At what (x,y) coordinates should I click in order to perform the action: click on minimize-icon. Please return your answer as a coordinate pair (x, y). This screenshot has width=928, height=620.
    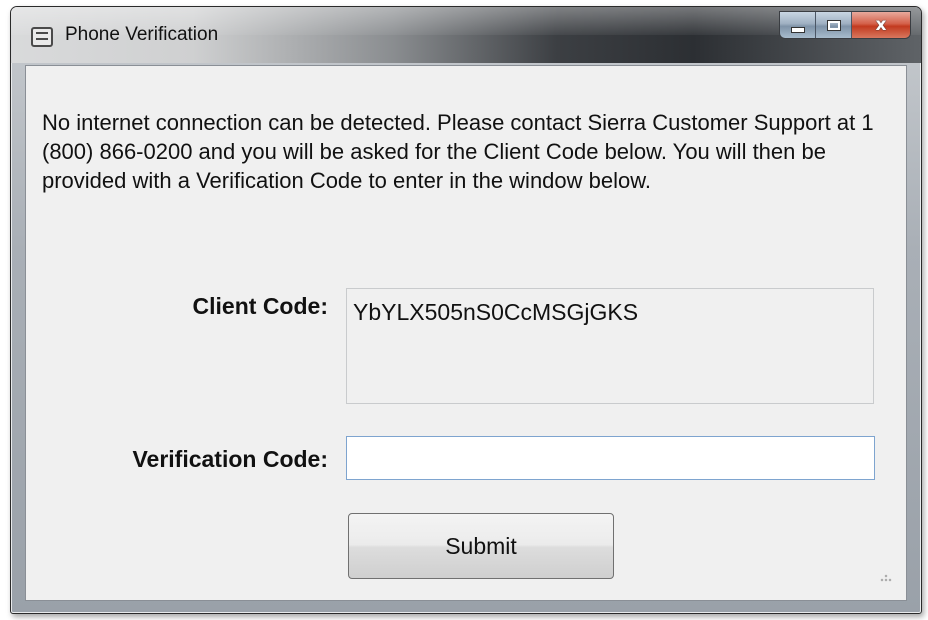
    Looking at the image, I should click on (797, 30).